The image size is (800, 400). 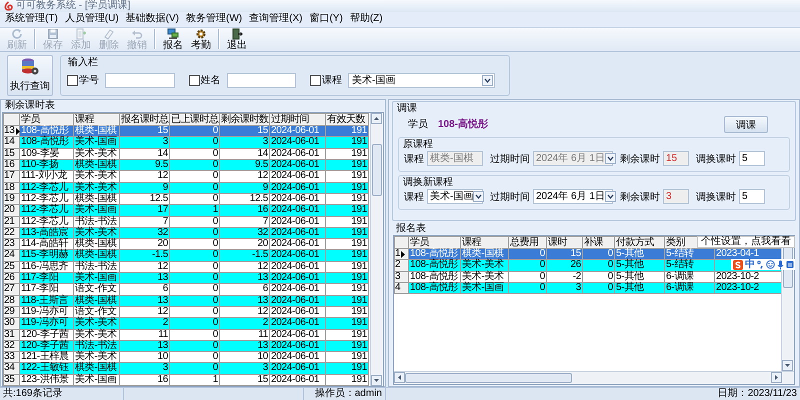 What do you see at coordinates (326, 80) in the screenshot?
I see `filter-checkbox: 课程` at bounding box center [326, 80].